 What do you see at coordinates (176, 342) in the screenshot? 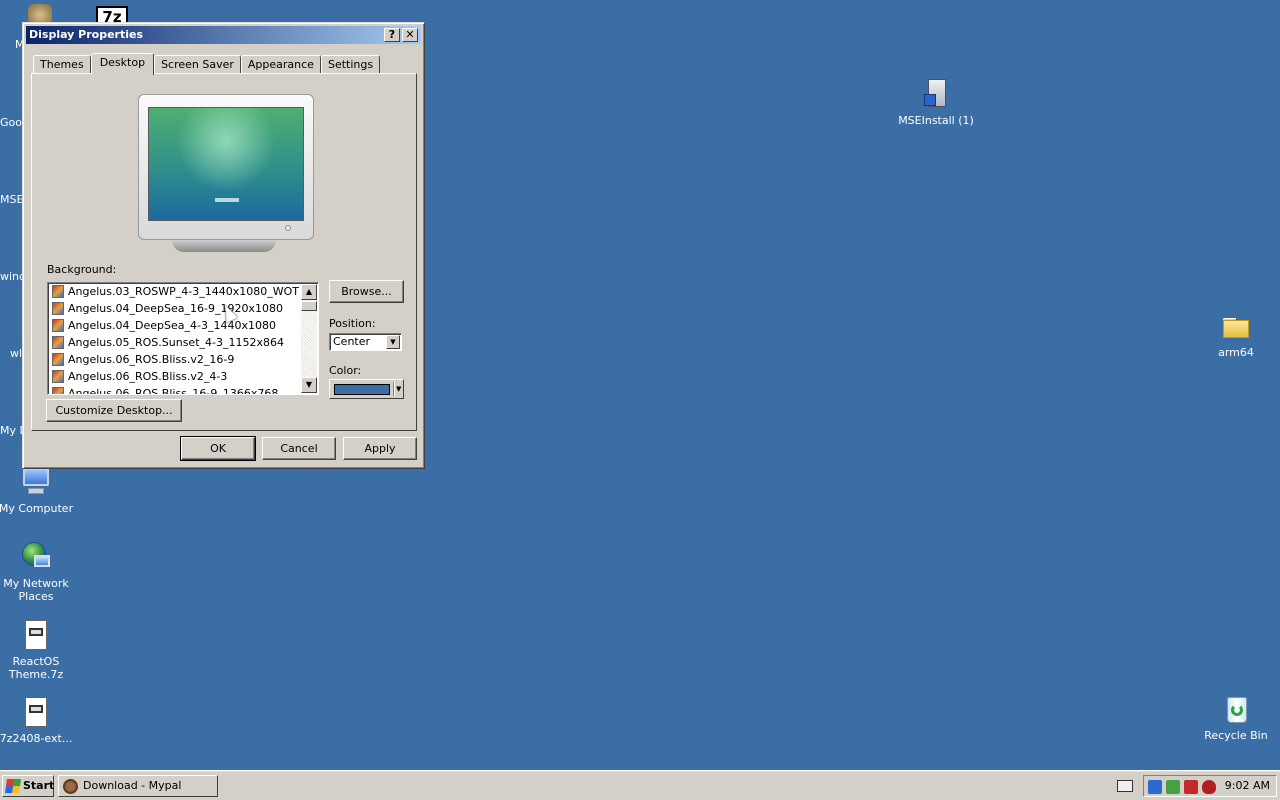
I see `list-item-label: Angelus.05_ROS.Sunset_4-3_1152x864` at bounding box center [176, 342].